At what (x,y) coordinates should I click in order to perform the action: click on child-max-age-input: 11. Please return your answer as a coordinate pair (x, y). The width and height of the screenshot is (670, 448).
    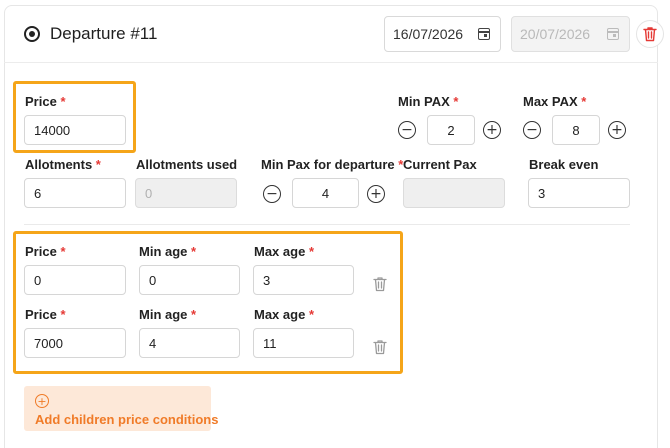
    Looking at the image, I should click on (303, 343).